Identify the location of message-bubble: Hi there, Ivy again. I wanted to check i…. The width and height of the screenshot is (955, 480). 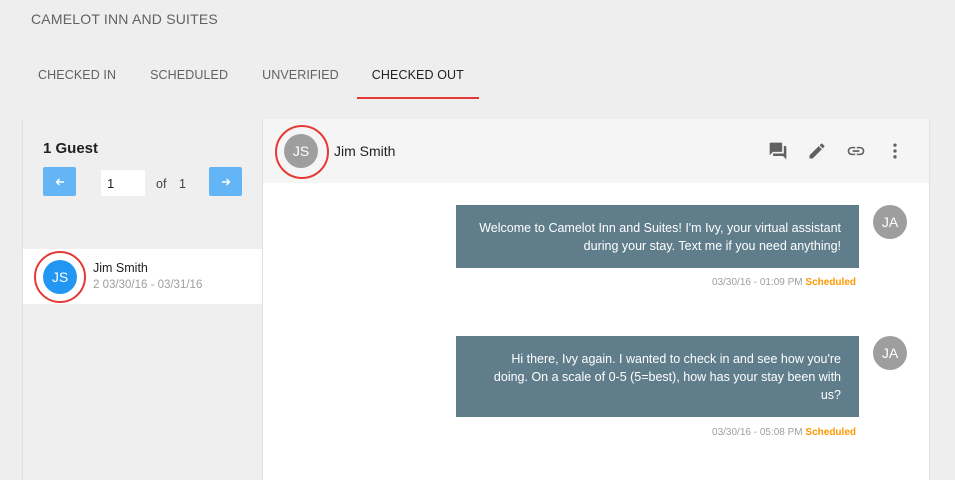
(657, 376).